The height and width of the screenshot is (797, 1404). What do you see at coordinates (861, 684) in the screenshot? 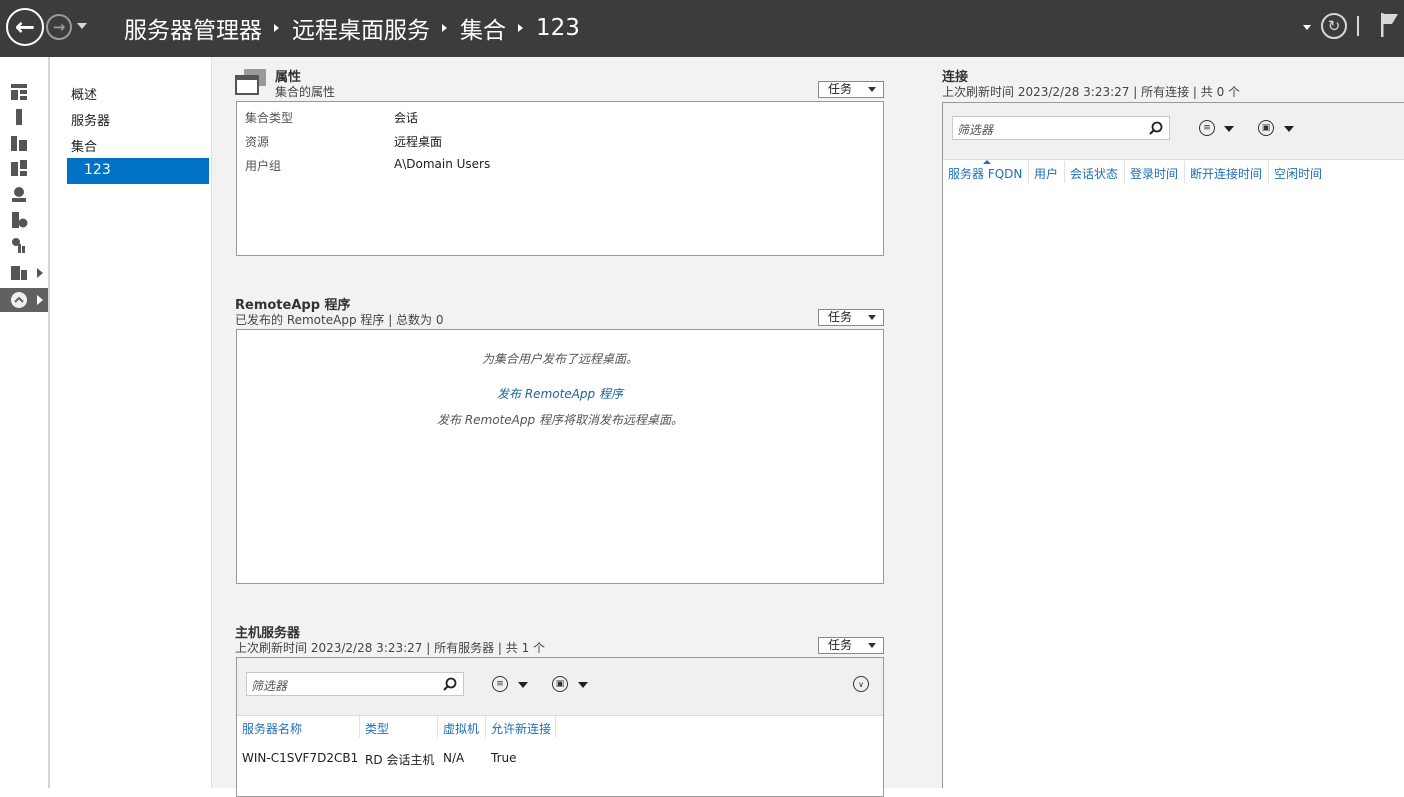
I see `expand-circle-icon: ∨` at bounding box center [861, 684].